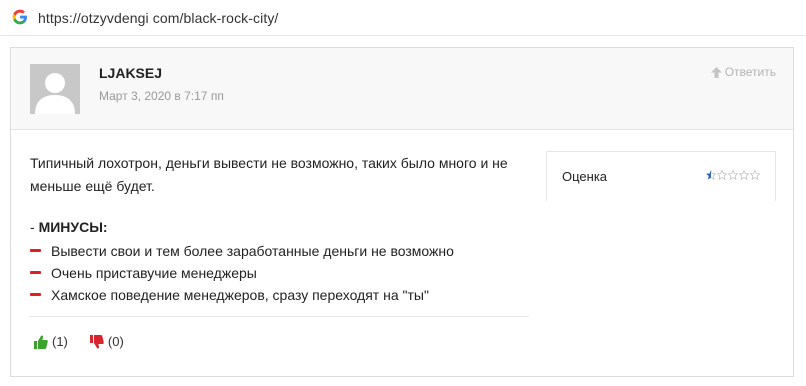 This screenshot has height=386, width=806. What do you see at coordinates (279, 316) in the screenshot?
I see `divider` at bounding box center [279, 316].